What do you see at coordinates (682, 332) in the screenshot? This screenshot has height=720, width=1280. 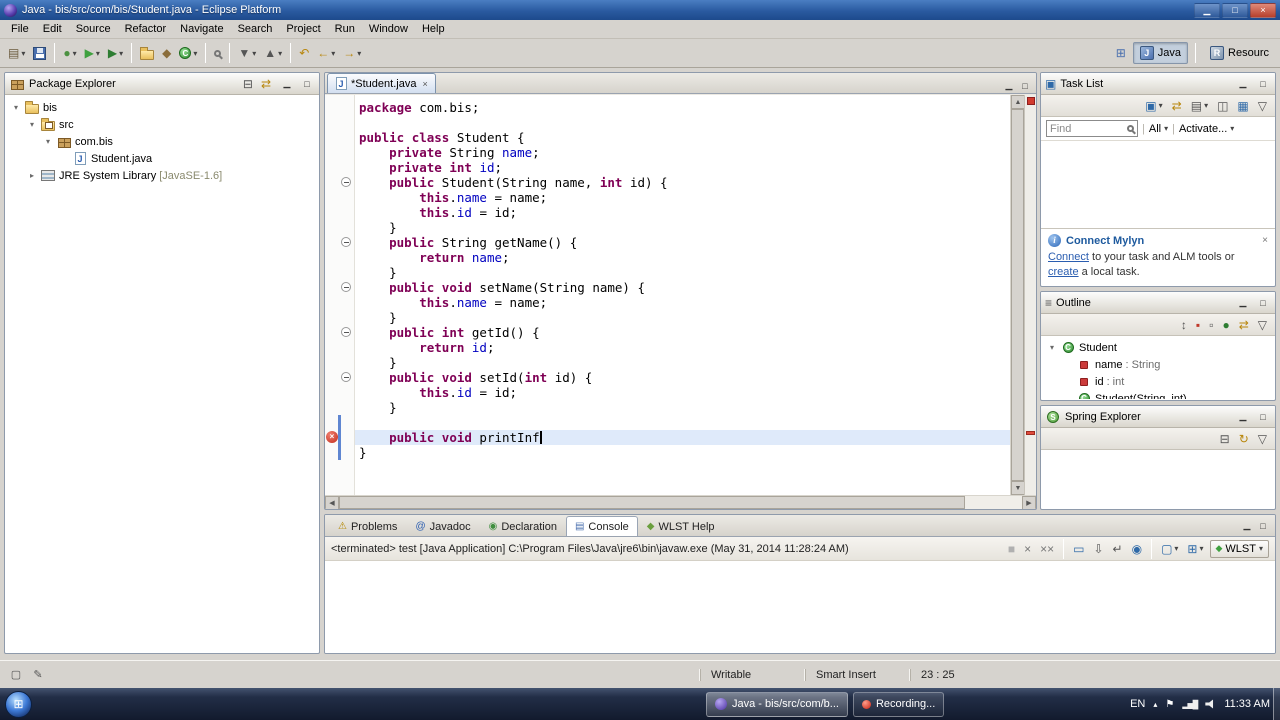 I see `code-line-16: public int getId() {` at bounding box center [682, 332].